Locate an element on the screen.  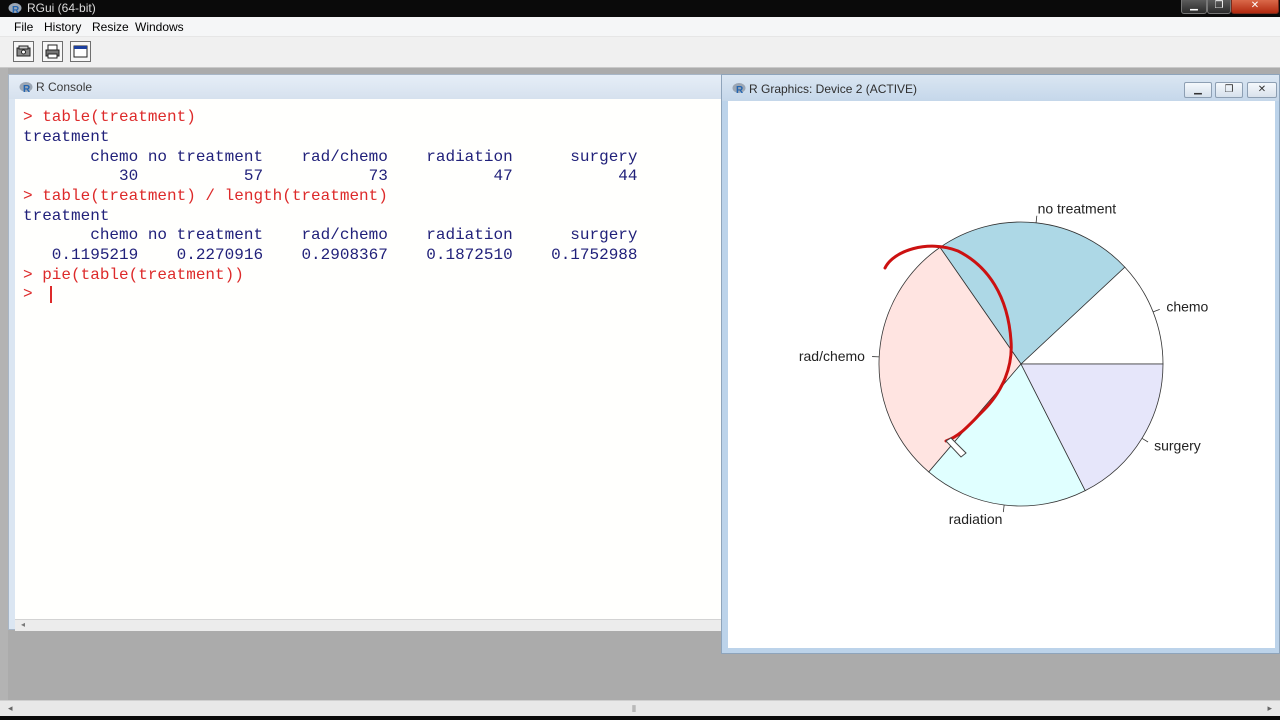
pie-label: chemo is located at coordinates (1187, 307).